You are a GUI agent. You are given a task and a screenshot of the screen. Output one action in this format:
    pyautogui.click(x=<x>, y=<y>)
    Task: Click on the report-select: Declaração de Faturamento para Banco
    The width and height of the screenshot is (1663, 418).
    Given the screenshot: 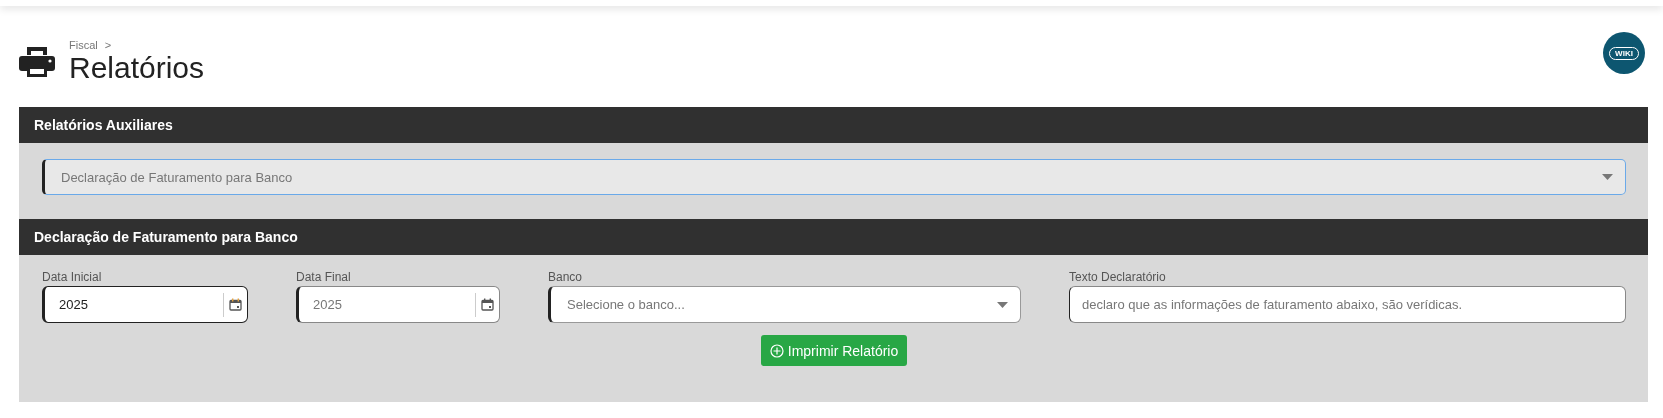 What is the action you would take?
    pyautogui.click(x=834, y=177)
    